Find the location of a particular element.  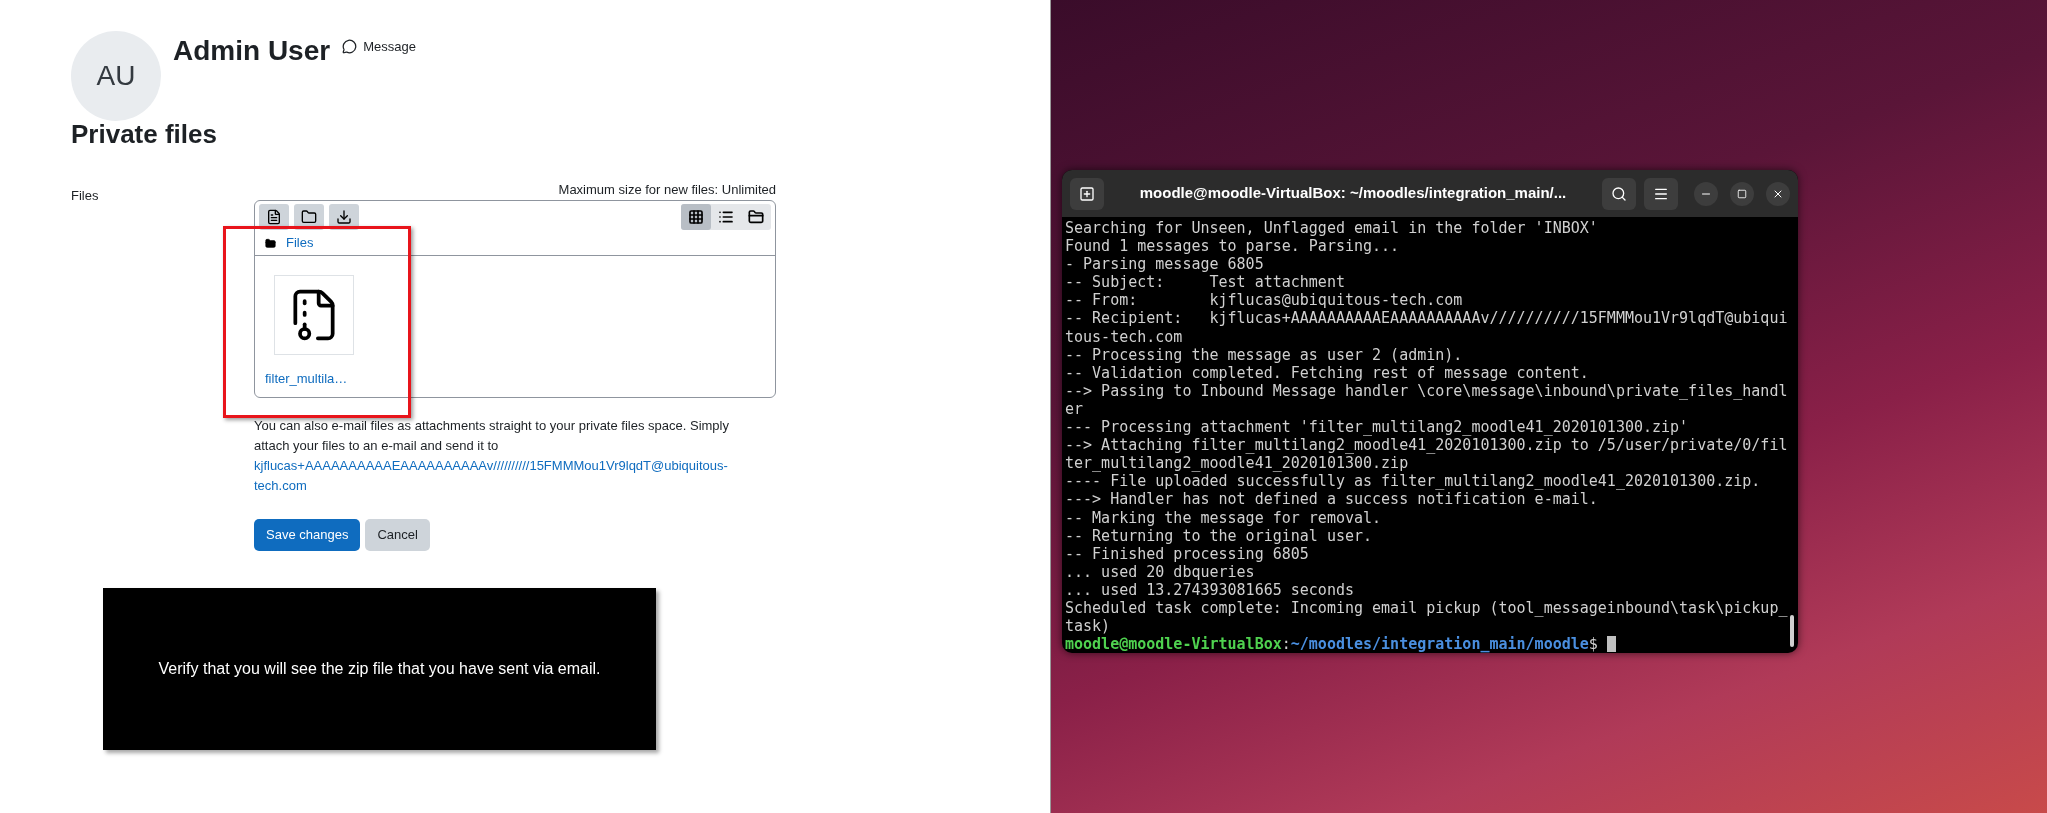

terminal-line: -- Processing the message as user 2 (admin). is located at coordinates (1264, 354).